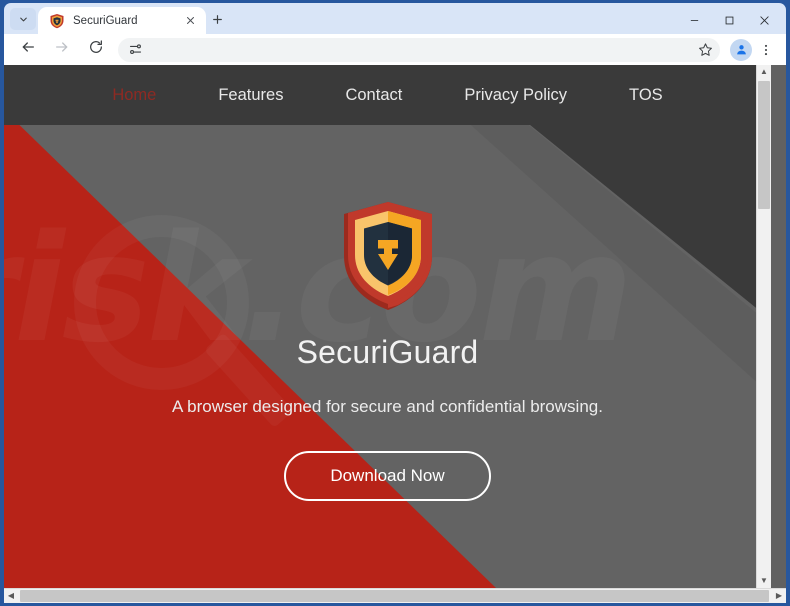 Image resolution: width=790 pixels, height=606 pixels. I want to click on scroll-down-arrow-icon: ▼, so click(764, 580).